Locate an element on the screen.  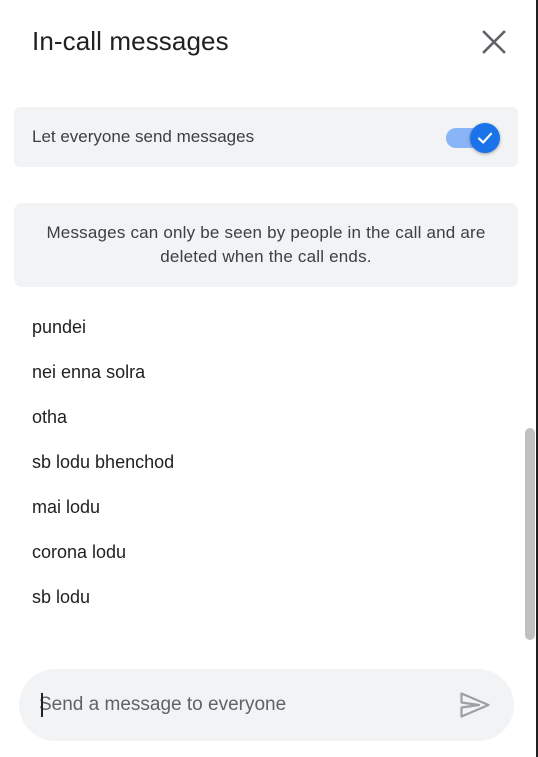
text-cursor is located at coordinates (42, 705).